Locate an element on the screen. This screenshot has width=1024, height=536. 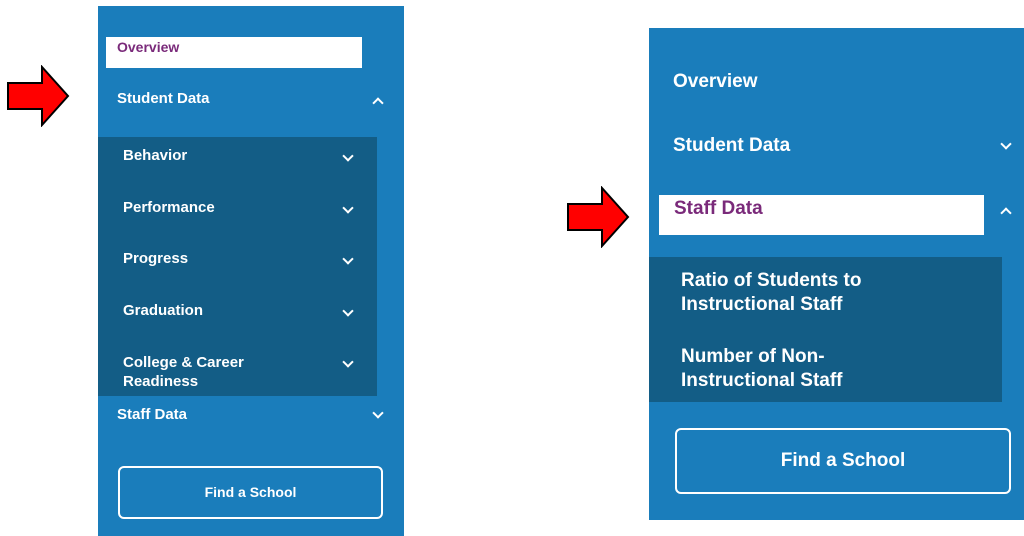
submenu-item-non-instructional-staff: Number of Non-Instructional Staff is located at coordinates (791, 369).